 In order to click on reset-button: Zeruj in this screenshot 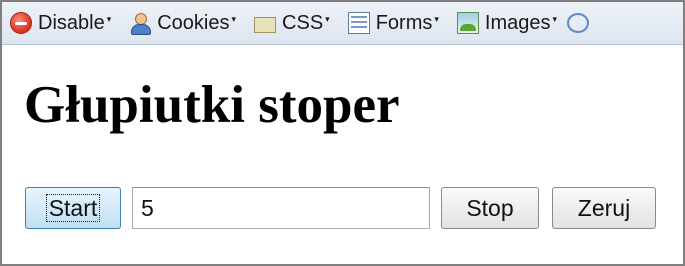, I will do `click(604, 208)`.